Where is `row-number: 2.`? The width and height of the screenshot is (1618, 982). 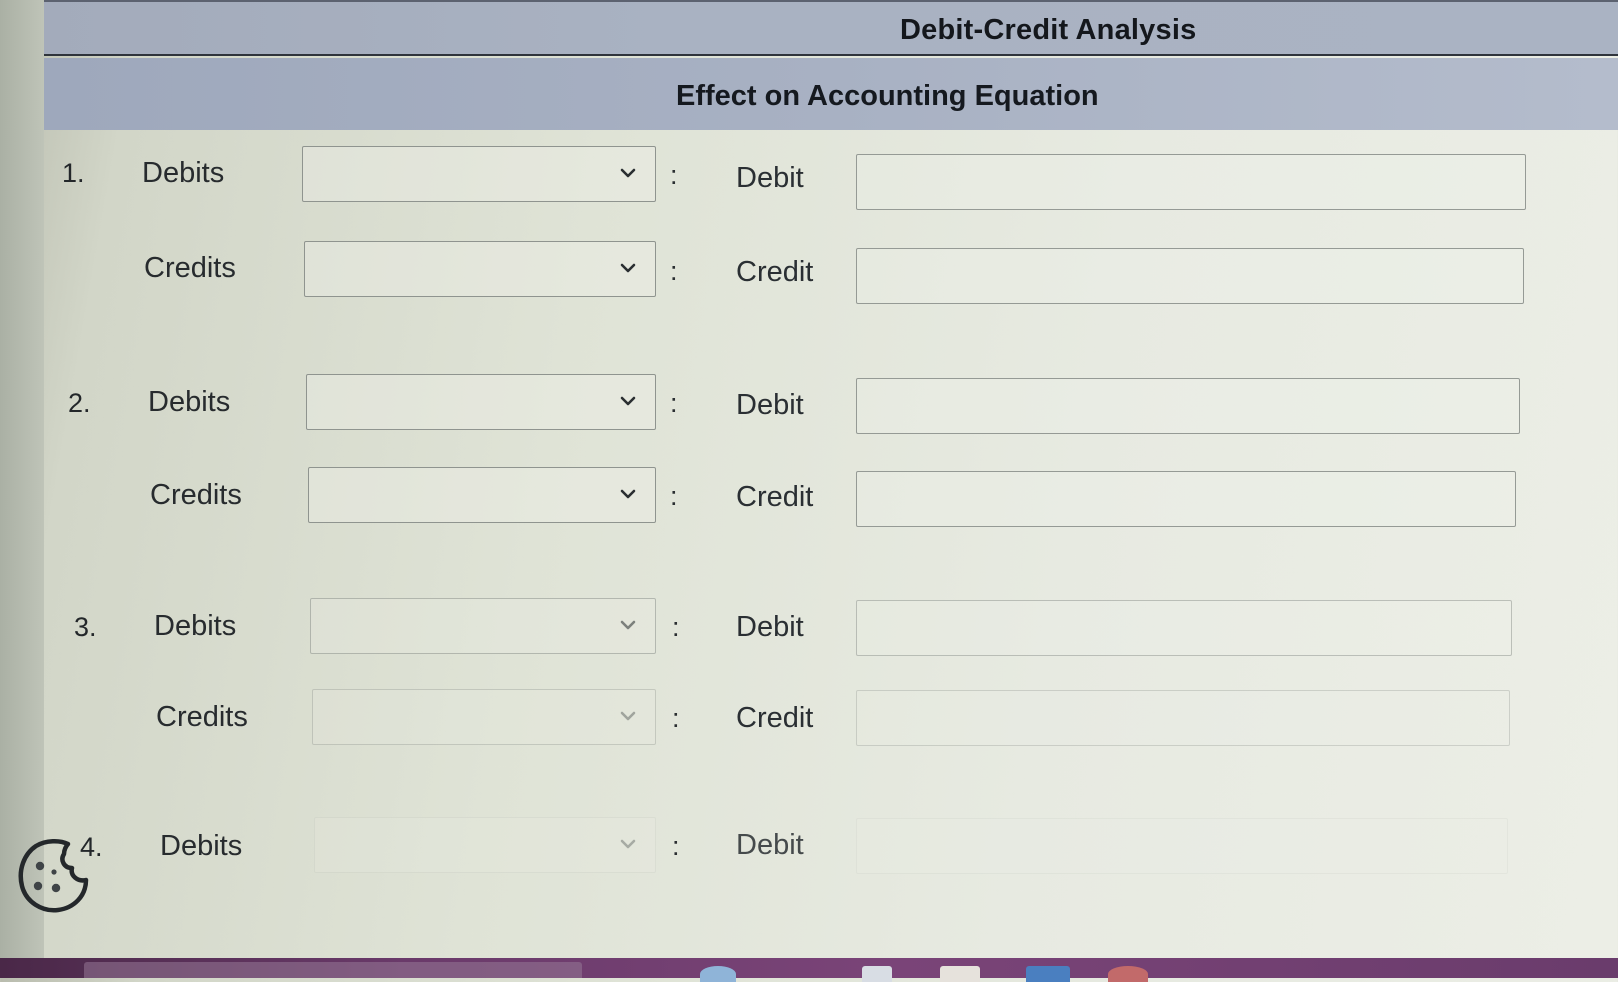
row-number: 2. is located at coordinates (79, 403).